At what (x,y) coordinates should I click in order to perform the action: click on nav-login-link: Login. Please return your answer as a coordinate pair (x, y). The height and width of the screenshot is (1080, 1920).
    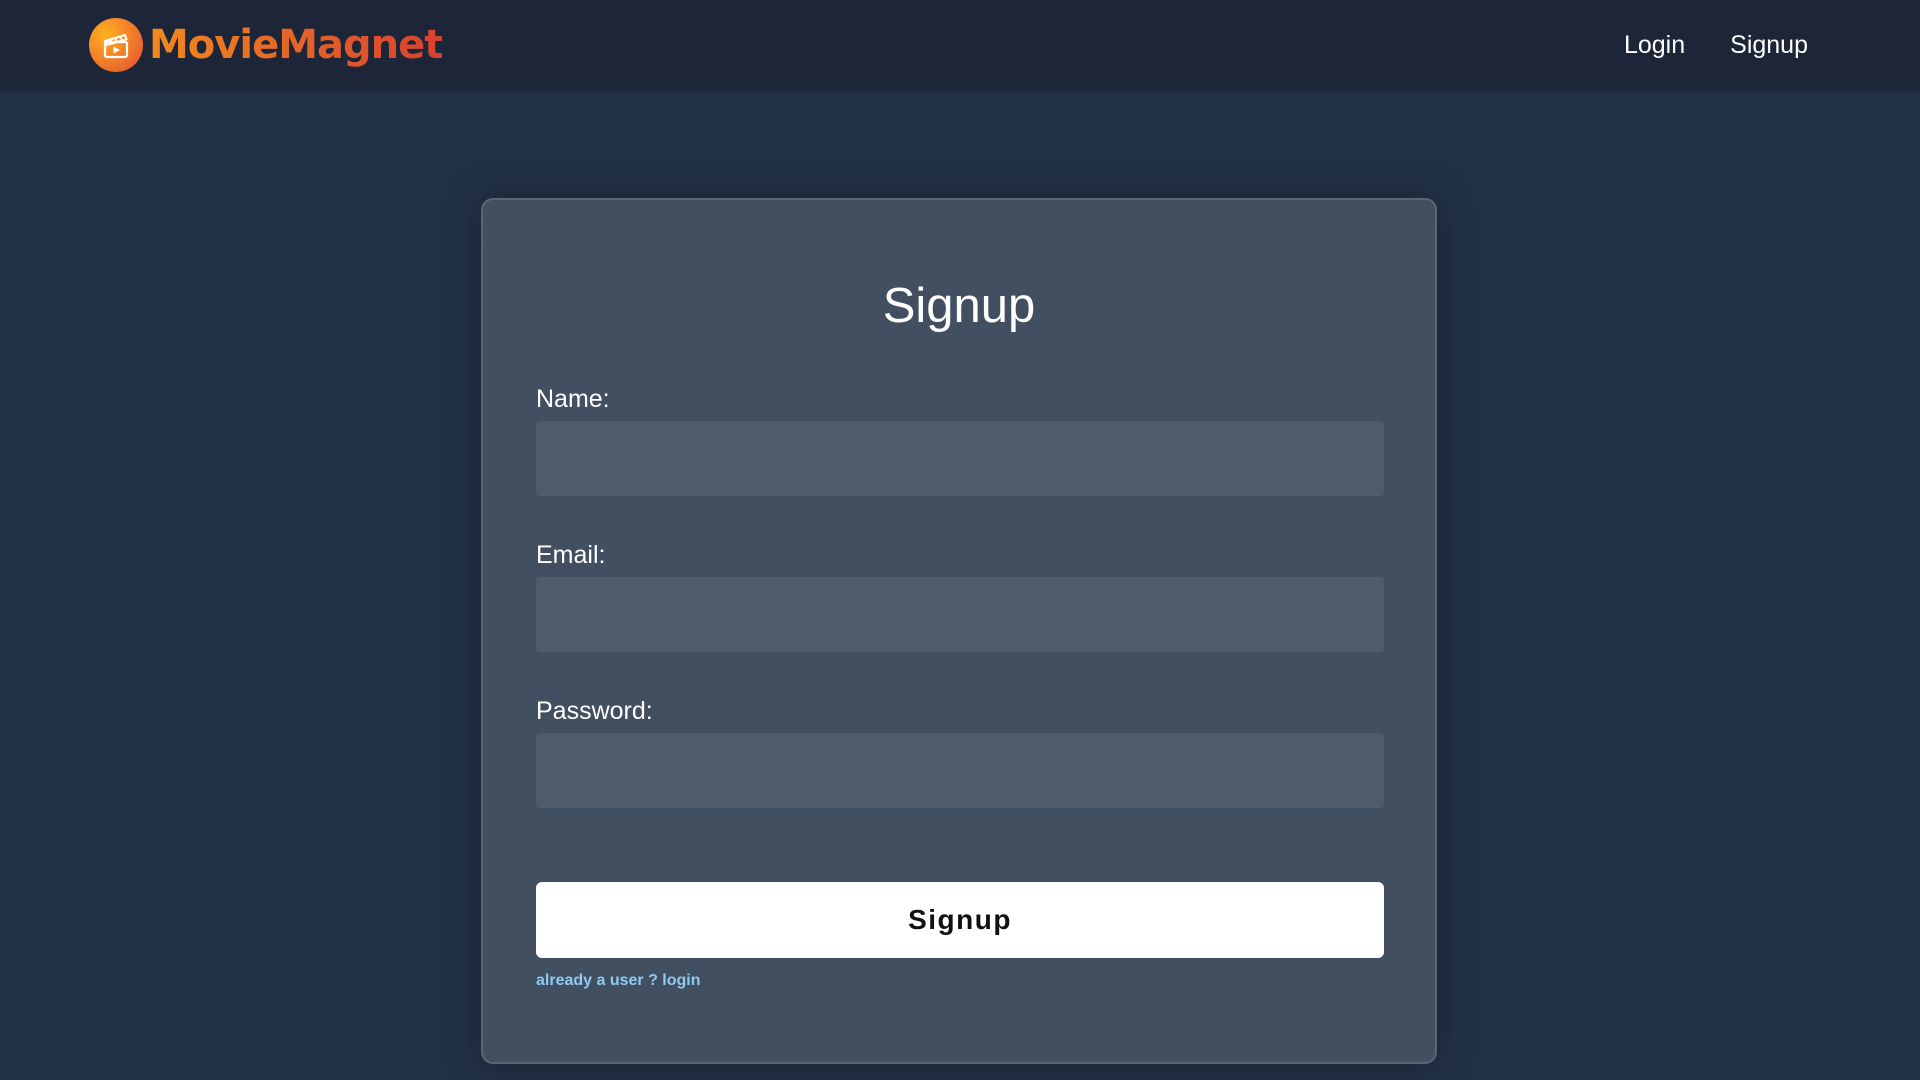
    Looking at the image, I should click on (1654, 45).